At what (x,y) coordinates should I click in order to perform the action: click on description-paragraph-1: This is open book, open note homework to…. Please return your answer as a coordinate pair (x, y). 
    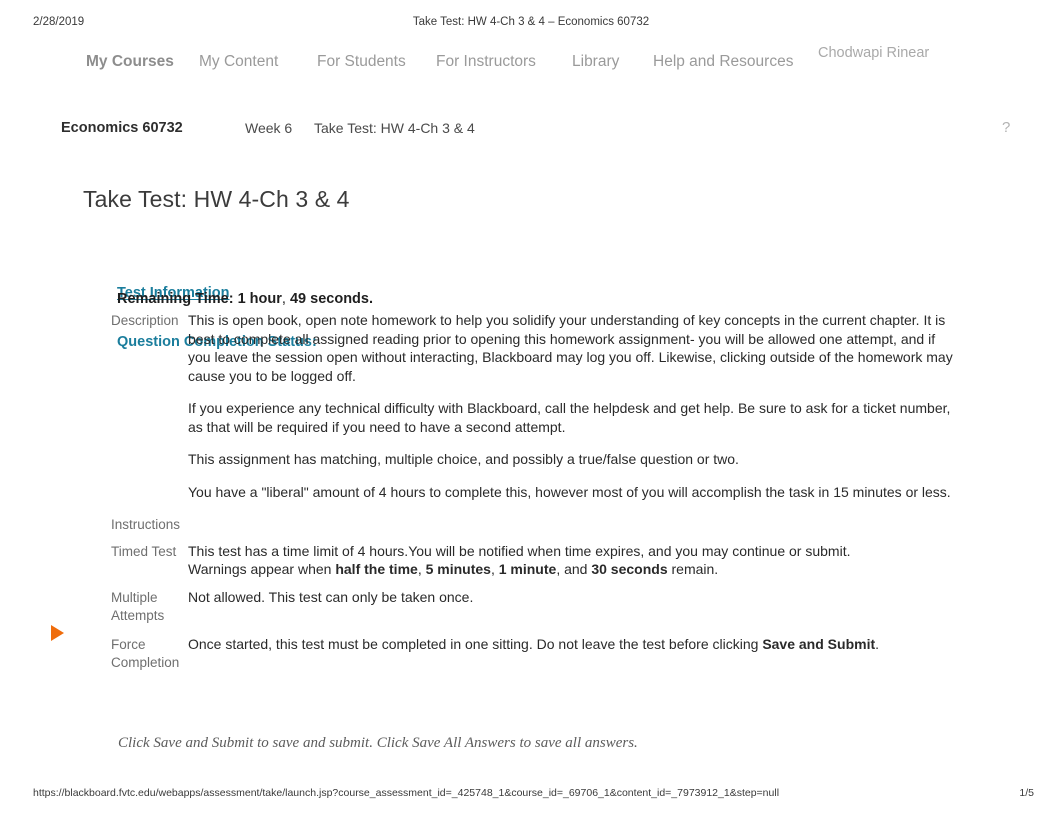
    Looking at the image, I should click on (570, 348).